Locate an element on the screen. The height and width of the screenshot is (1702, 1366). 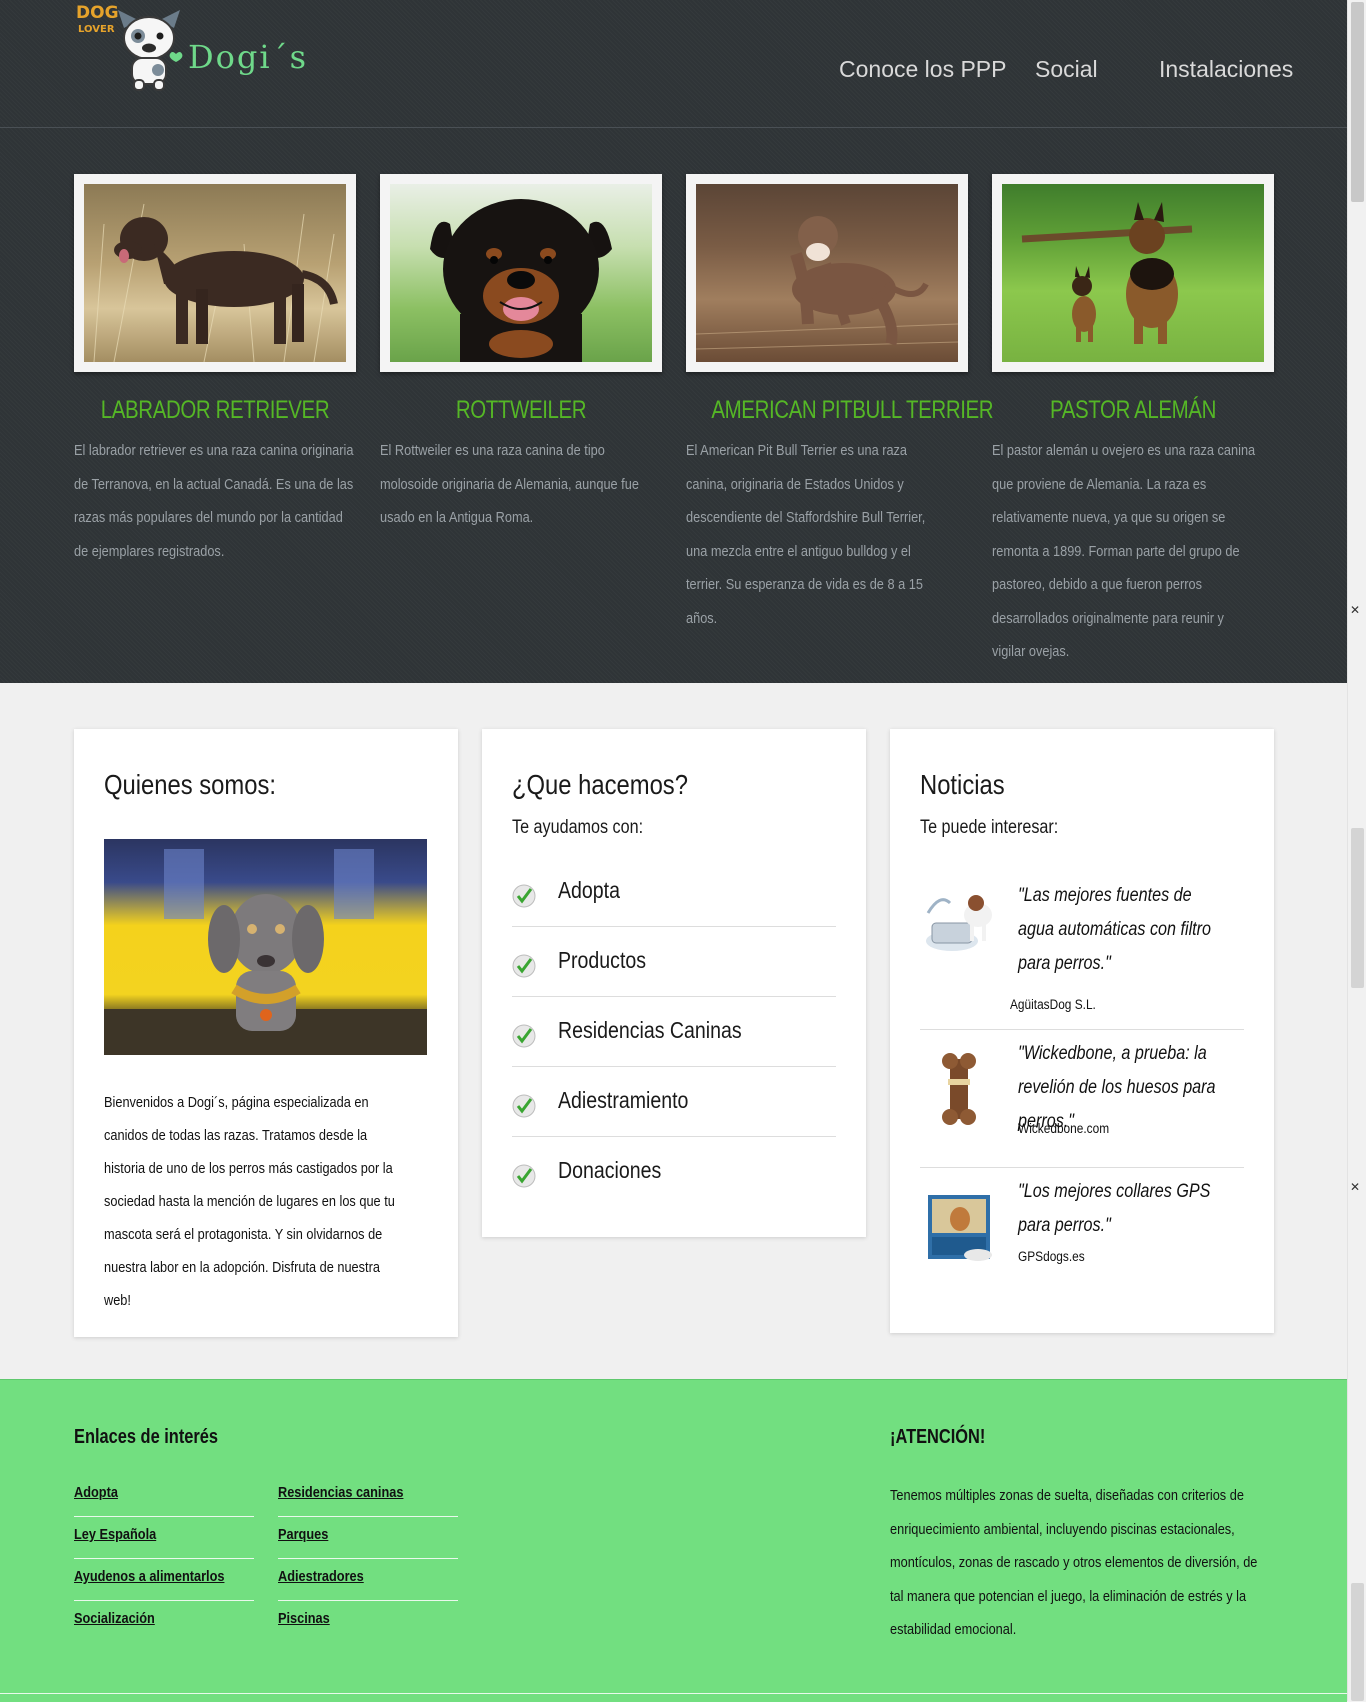
nav-item-instalaciones: Instalaciones is located at coordinates (1226, 69).